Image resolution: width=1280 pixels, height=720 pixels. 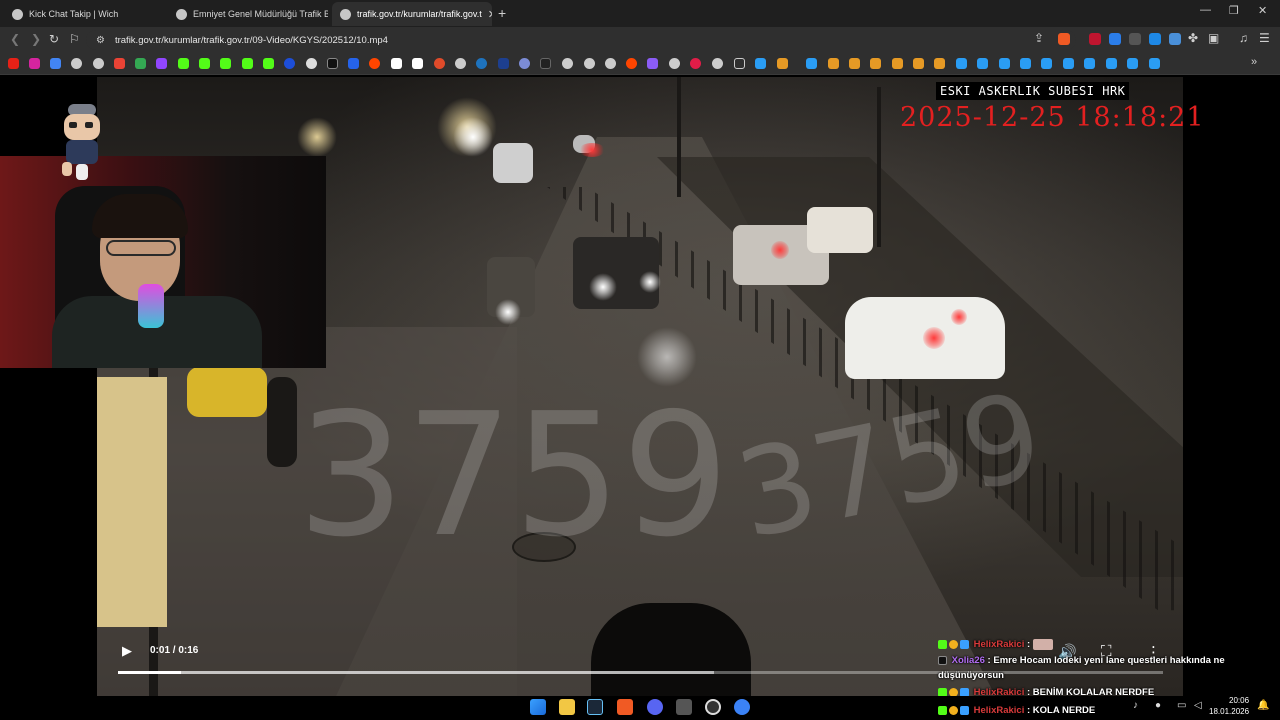 What do you see at coordinates (490, 14) in the screenshot?
I see `close-icon: ✕` at bounding box center [490, 14].